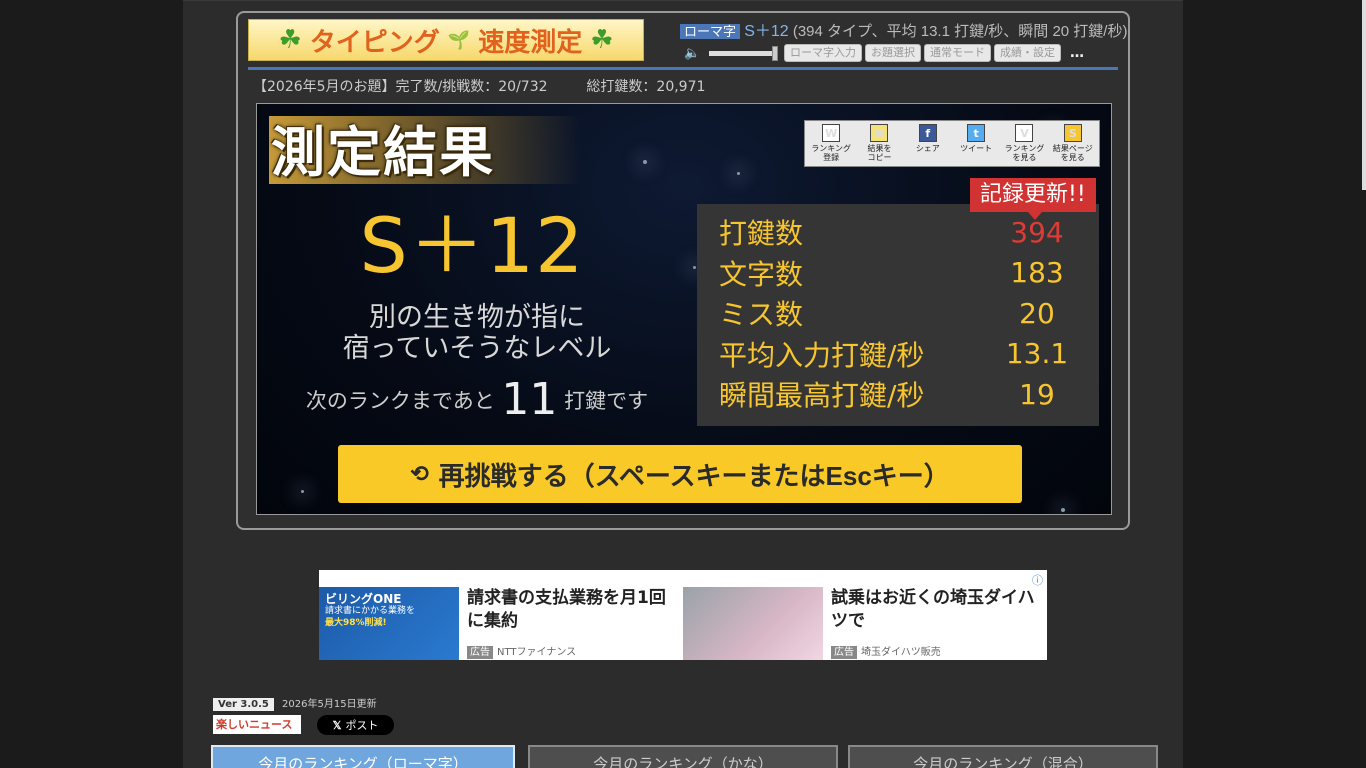  Describe the element at coordinates (243, 704) in the screenshot. I see `version-badge: Ver 3.0.5` at that location.